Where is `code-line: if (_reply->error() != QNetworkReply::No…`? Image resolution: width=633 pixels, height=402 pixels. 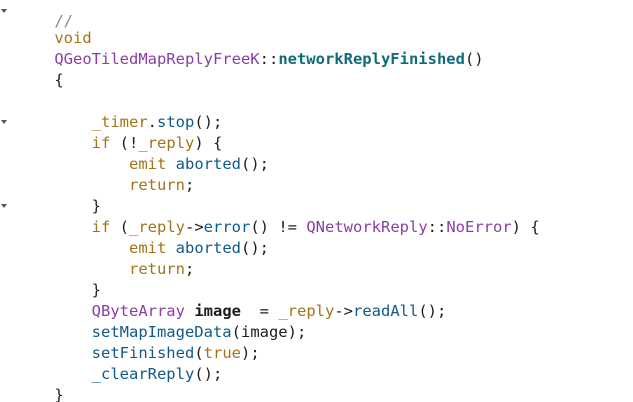 code-line: if (_reply->error() != QNetworkReply::No… is located at coordinates (278, 216).